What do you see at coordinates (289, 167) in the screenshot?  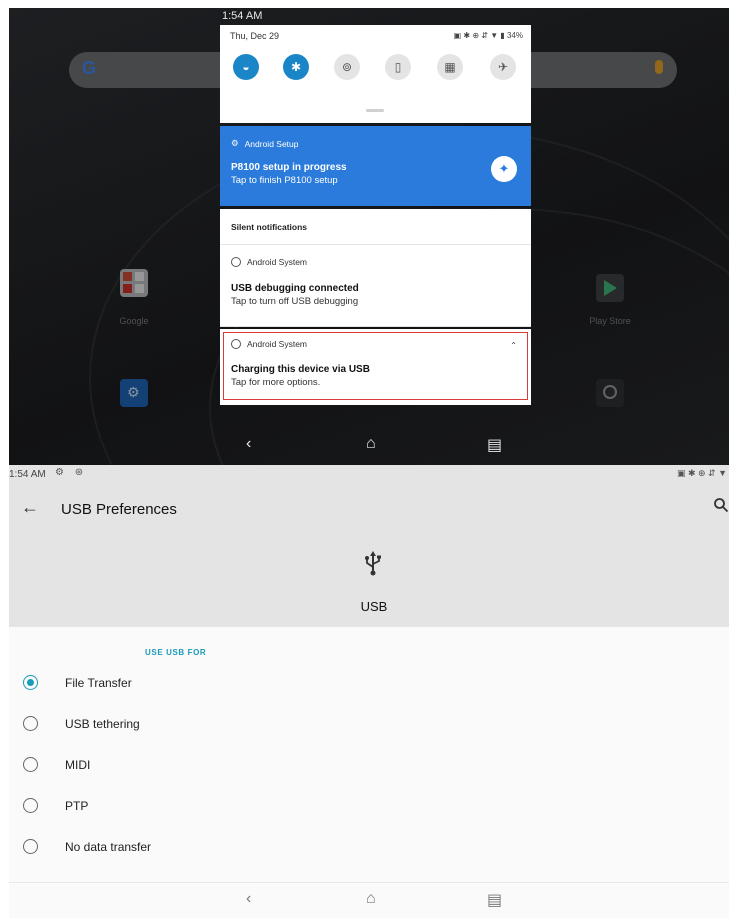 I see `setup-title: P8100 setup in progress` at bounding box center [289, 167].